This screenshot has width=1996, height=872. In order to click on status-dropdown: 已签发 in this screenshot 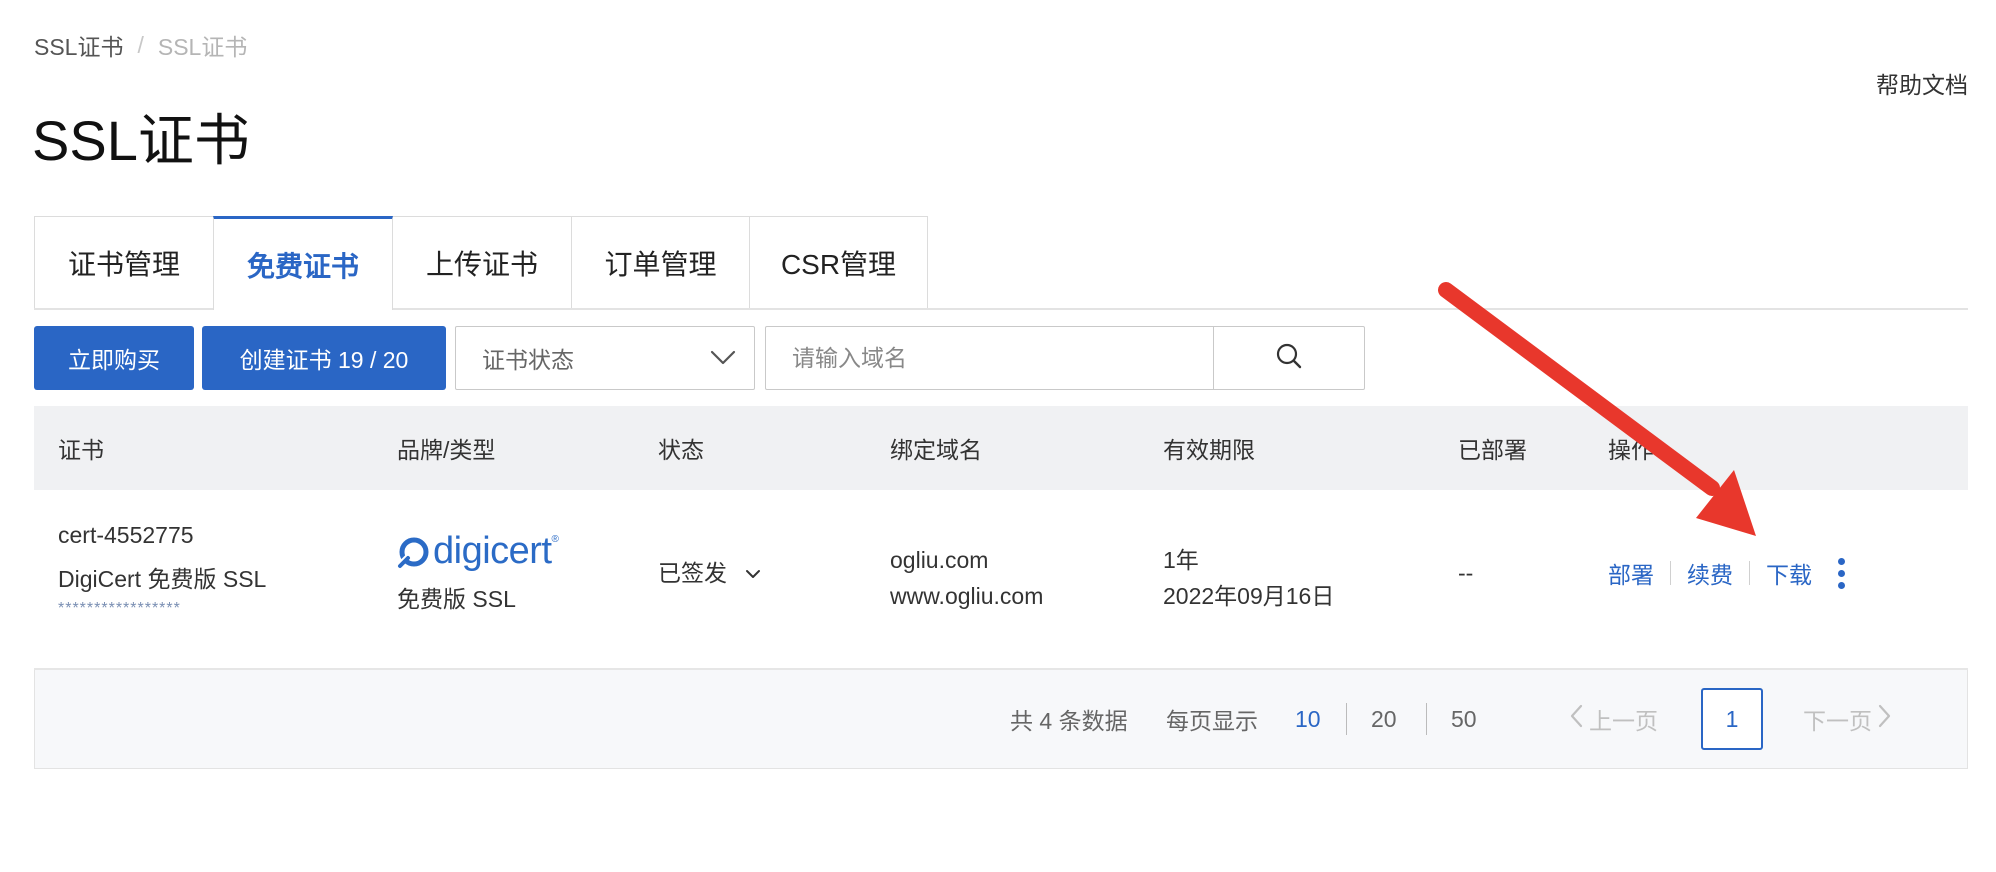, I will do `click(709, 571)`.